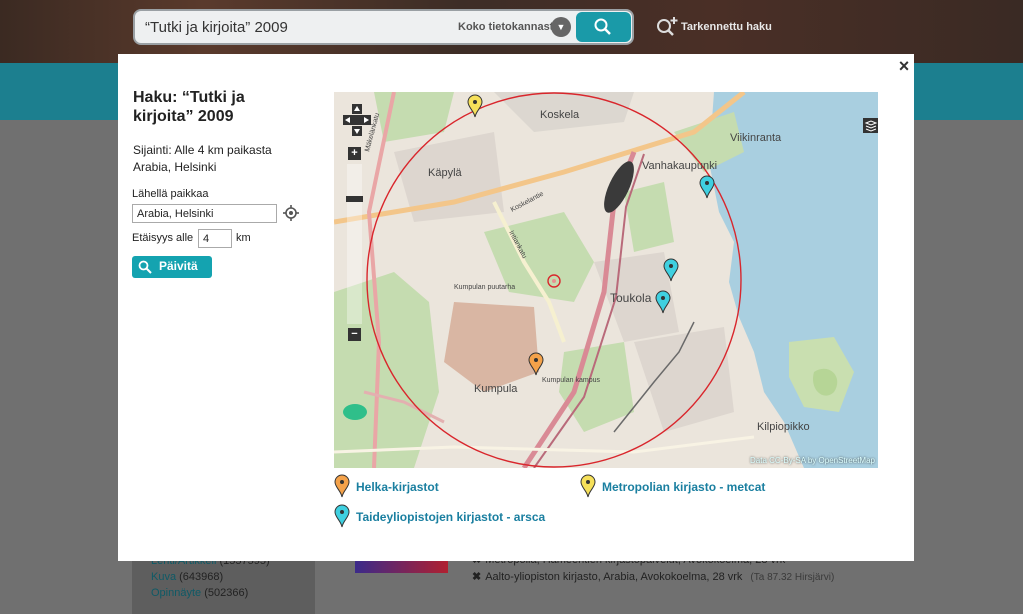  I want to click on legend-arsca: Taideyliopistojen kirjastot - arsca, so click(454, 517).